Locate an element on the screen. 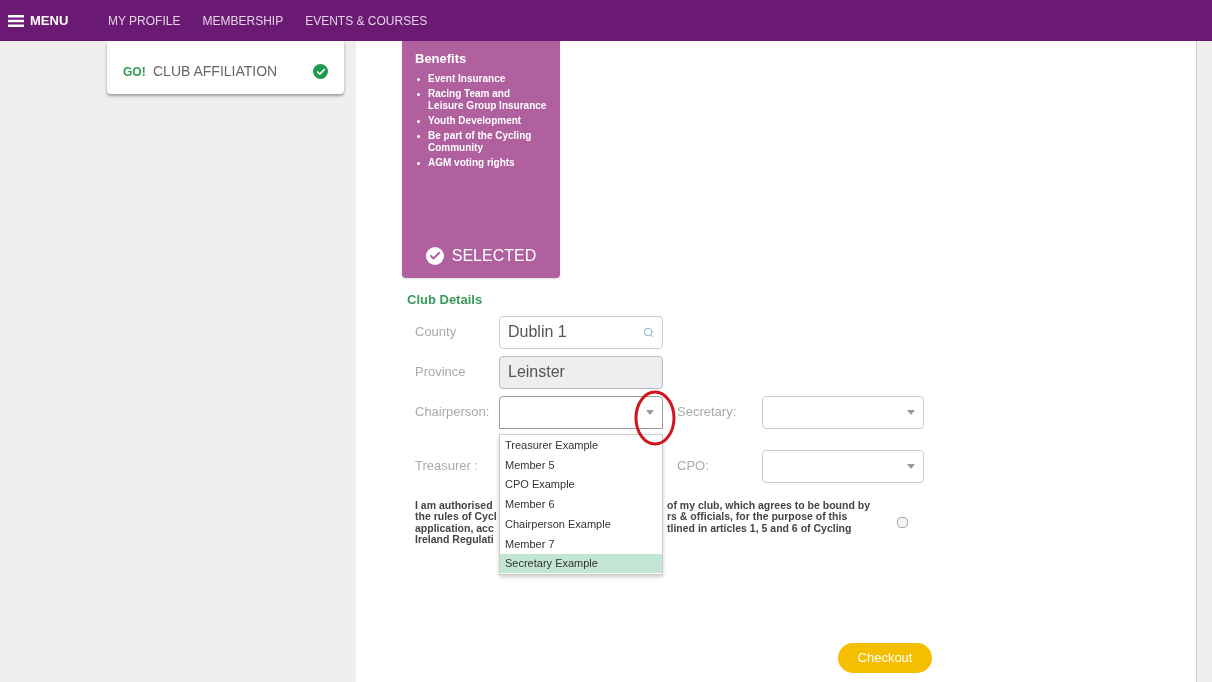 This screenshot has height=682, width=1212. plan-card: Benefits Event Insurance Racing Team and Leisure Group Insurance Youth Development Be part of the Cycling Community AGM voting rights SELECTED is located at coordinates (481, 159).